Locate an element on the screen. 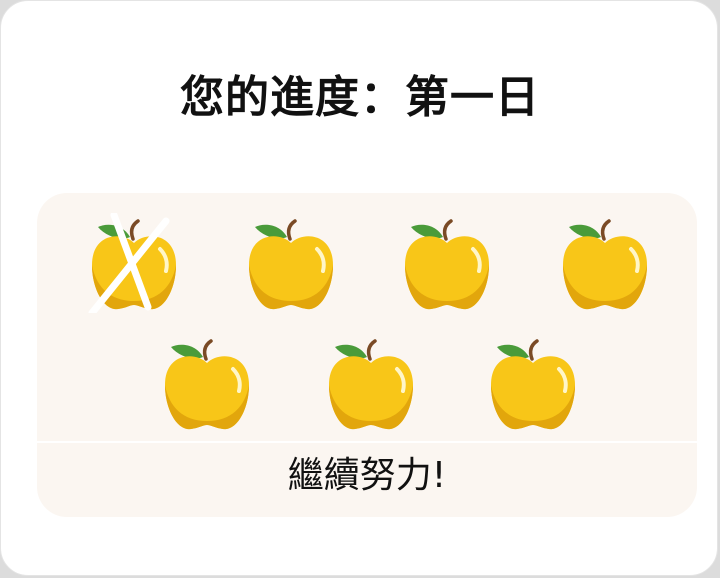 The width and height of the screenshot is (720, 578). apple-1-crossed-icon is located at coordinates (134, 263).